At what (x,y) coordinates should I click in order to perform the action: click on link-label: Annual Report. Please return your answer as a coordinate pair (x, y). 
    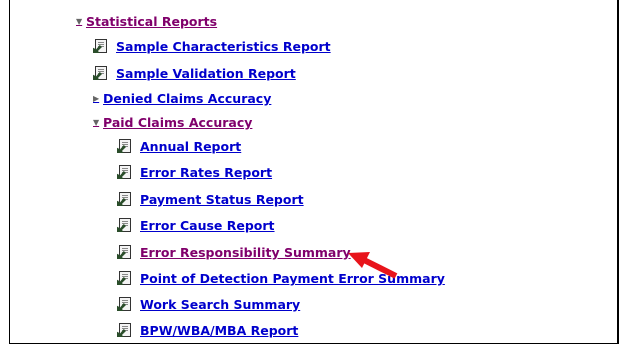
    Looking at the image, I should click on (190, 146).